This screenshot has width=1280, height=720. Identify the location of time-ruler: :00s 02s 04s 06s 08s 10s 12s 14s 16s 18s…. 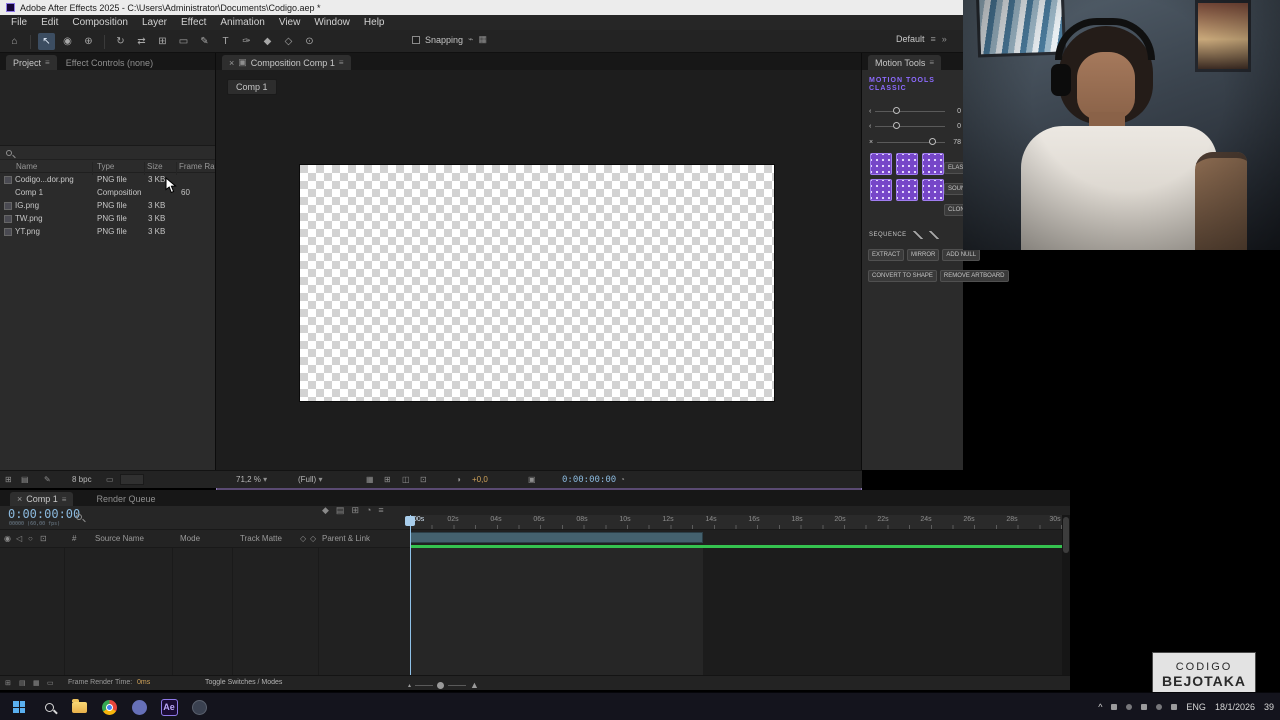
(736, 522).